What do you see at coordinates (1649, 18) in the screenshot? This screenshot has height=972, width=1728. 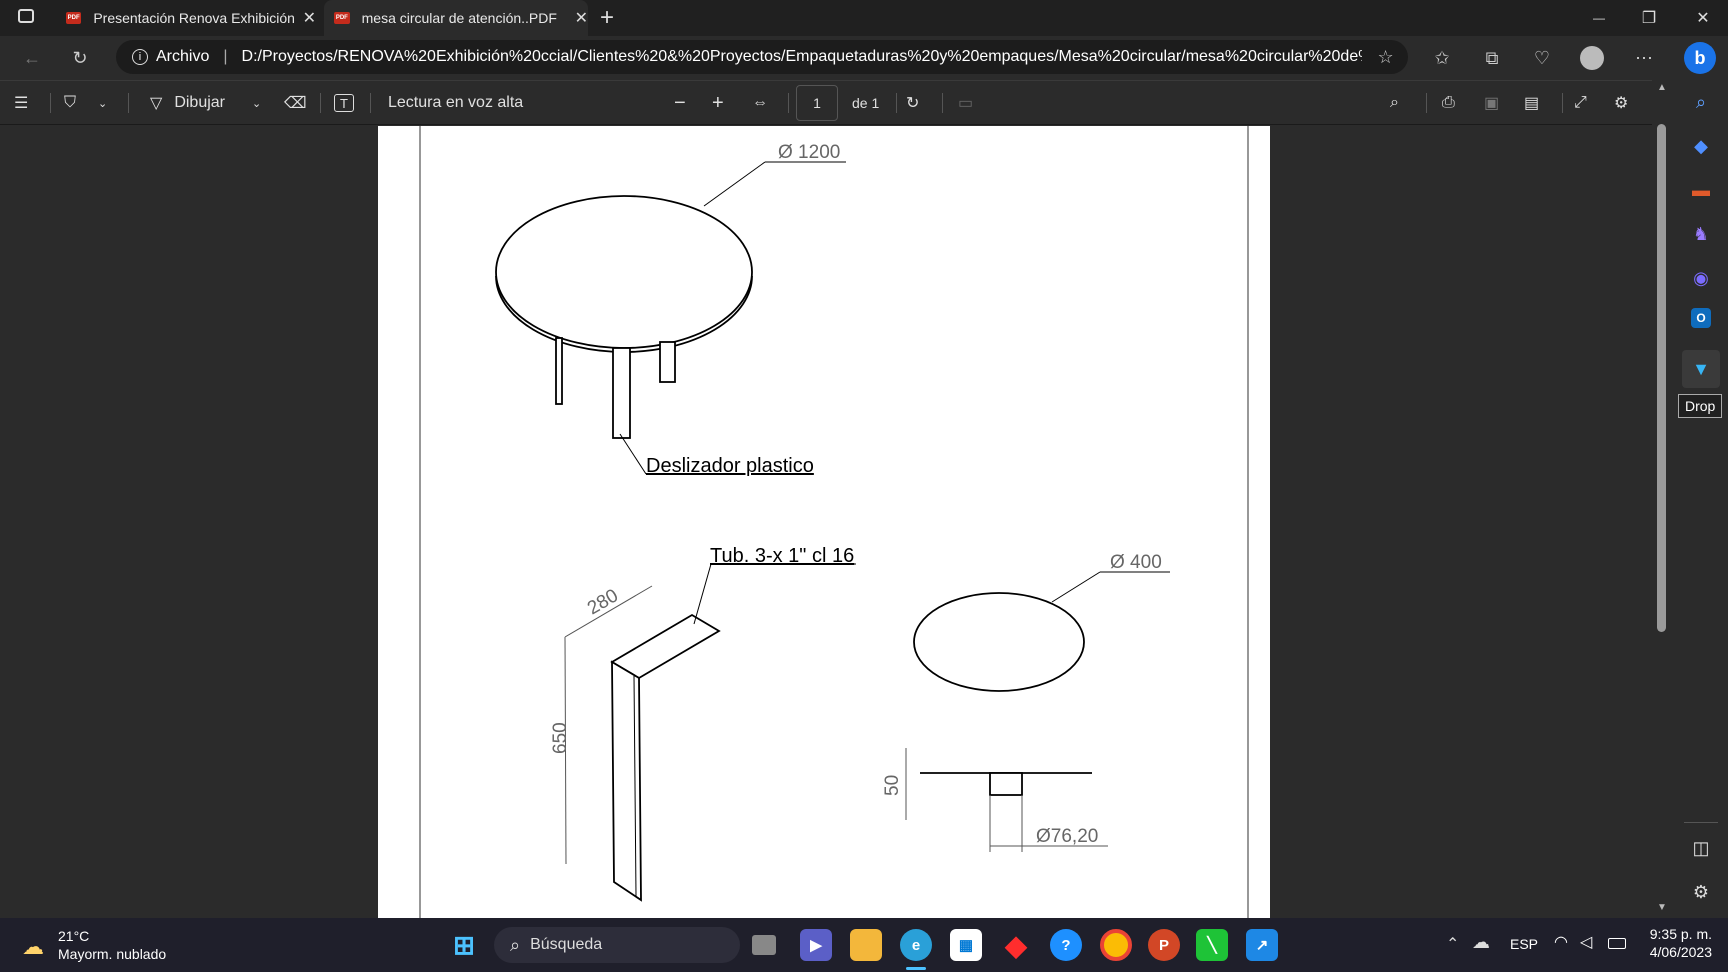 I see `maximize-button: ❐` at bounding box center [1649, 18].